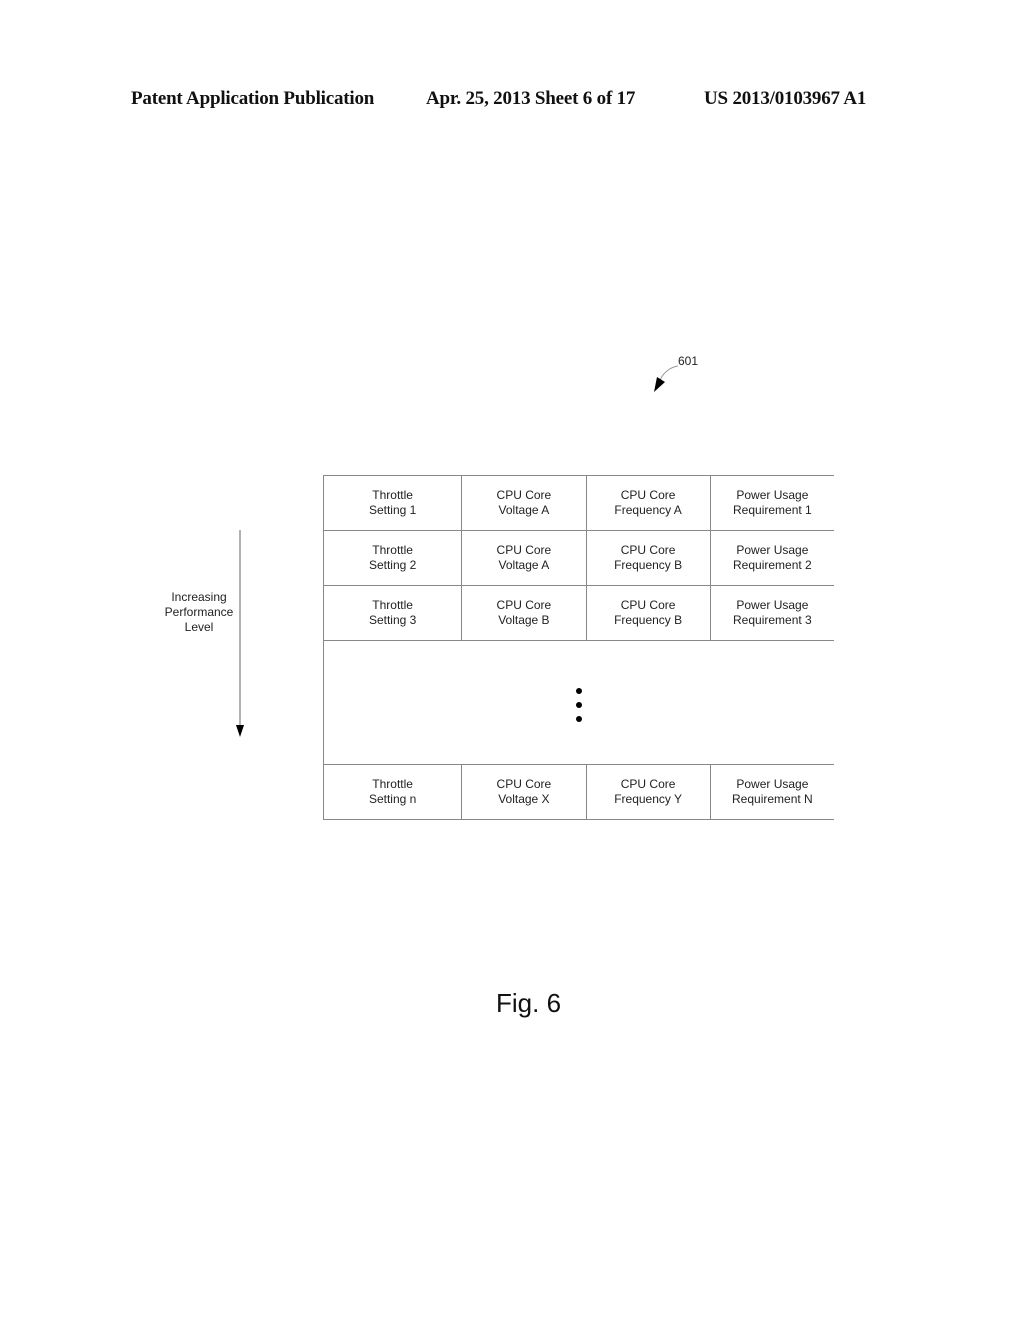 The height and width of the screenshot is (1320, 1024). I want to click on reference-leader-arrow-icon, so click(666, 378).